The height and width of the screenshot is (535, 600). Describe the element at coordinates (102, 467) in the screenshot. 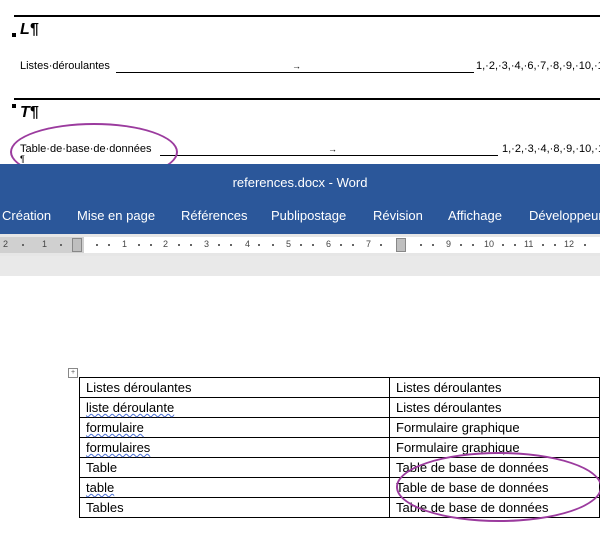

I see `term-text: Table` at that location.